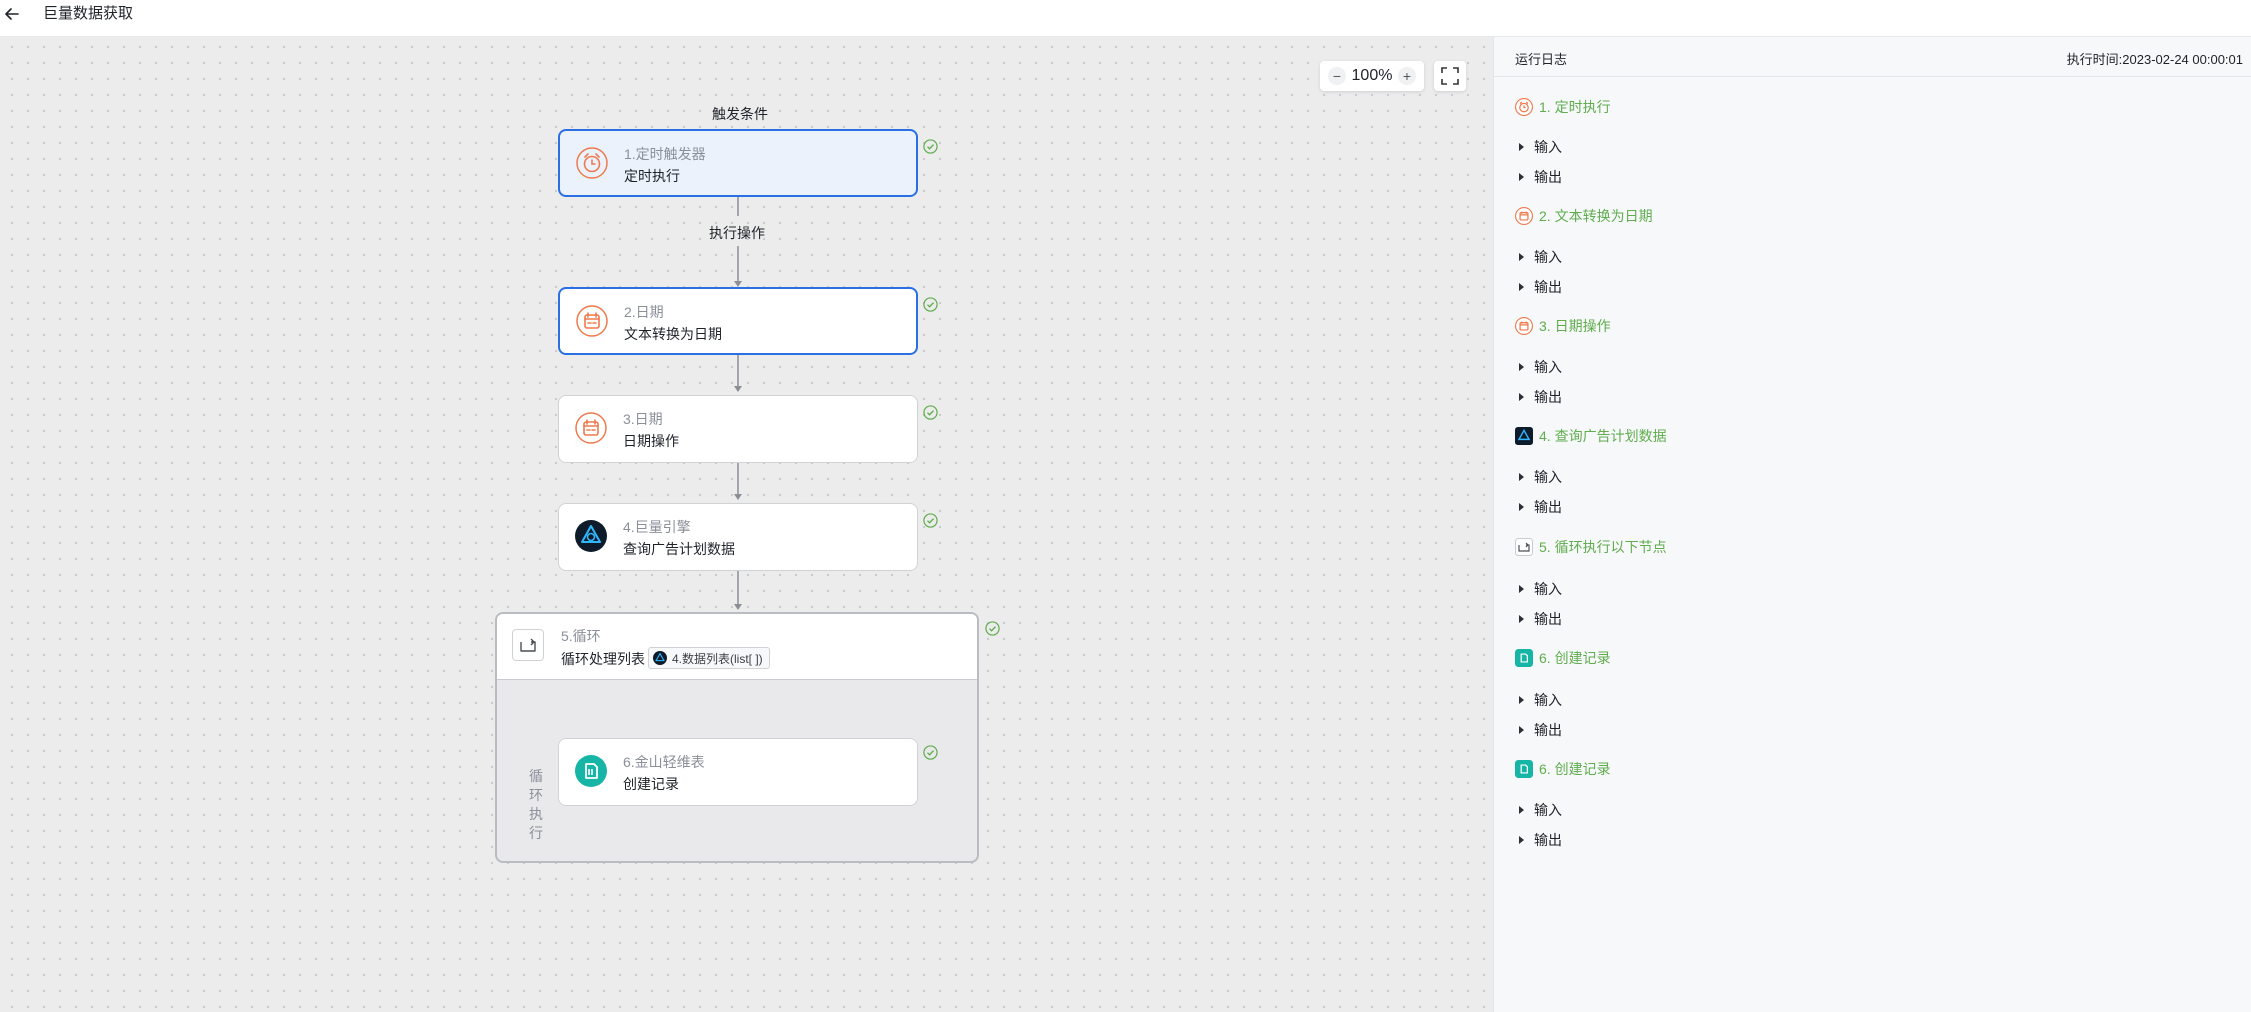  What do you see at coordinates (581, 636) in the screenshot?
I see `node-step-label: 5.循环` at bounding box center [581, 636].